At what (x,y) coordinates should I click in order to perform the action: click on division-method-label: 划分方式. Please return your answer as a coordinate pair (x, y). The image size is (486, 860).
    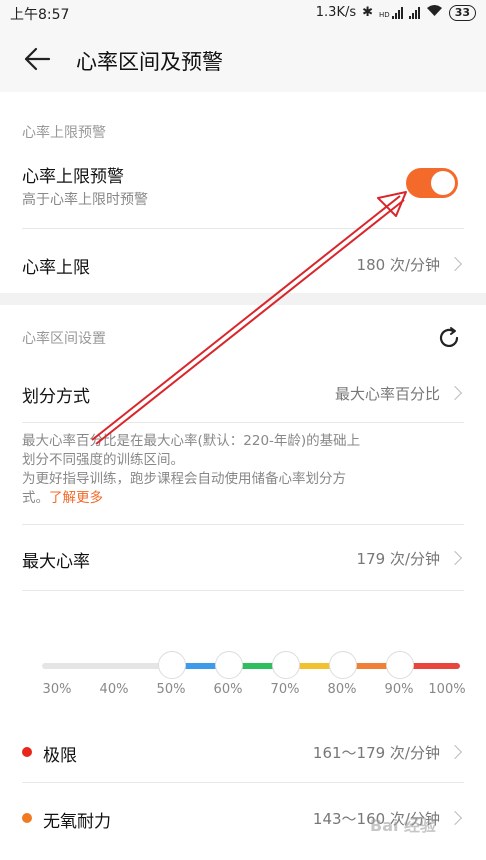
    Looking at the image, I should click on (56, 397).